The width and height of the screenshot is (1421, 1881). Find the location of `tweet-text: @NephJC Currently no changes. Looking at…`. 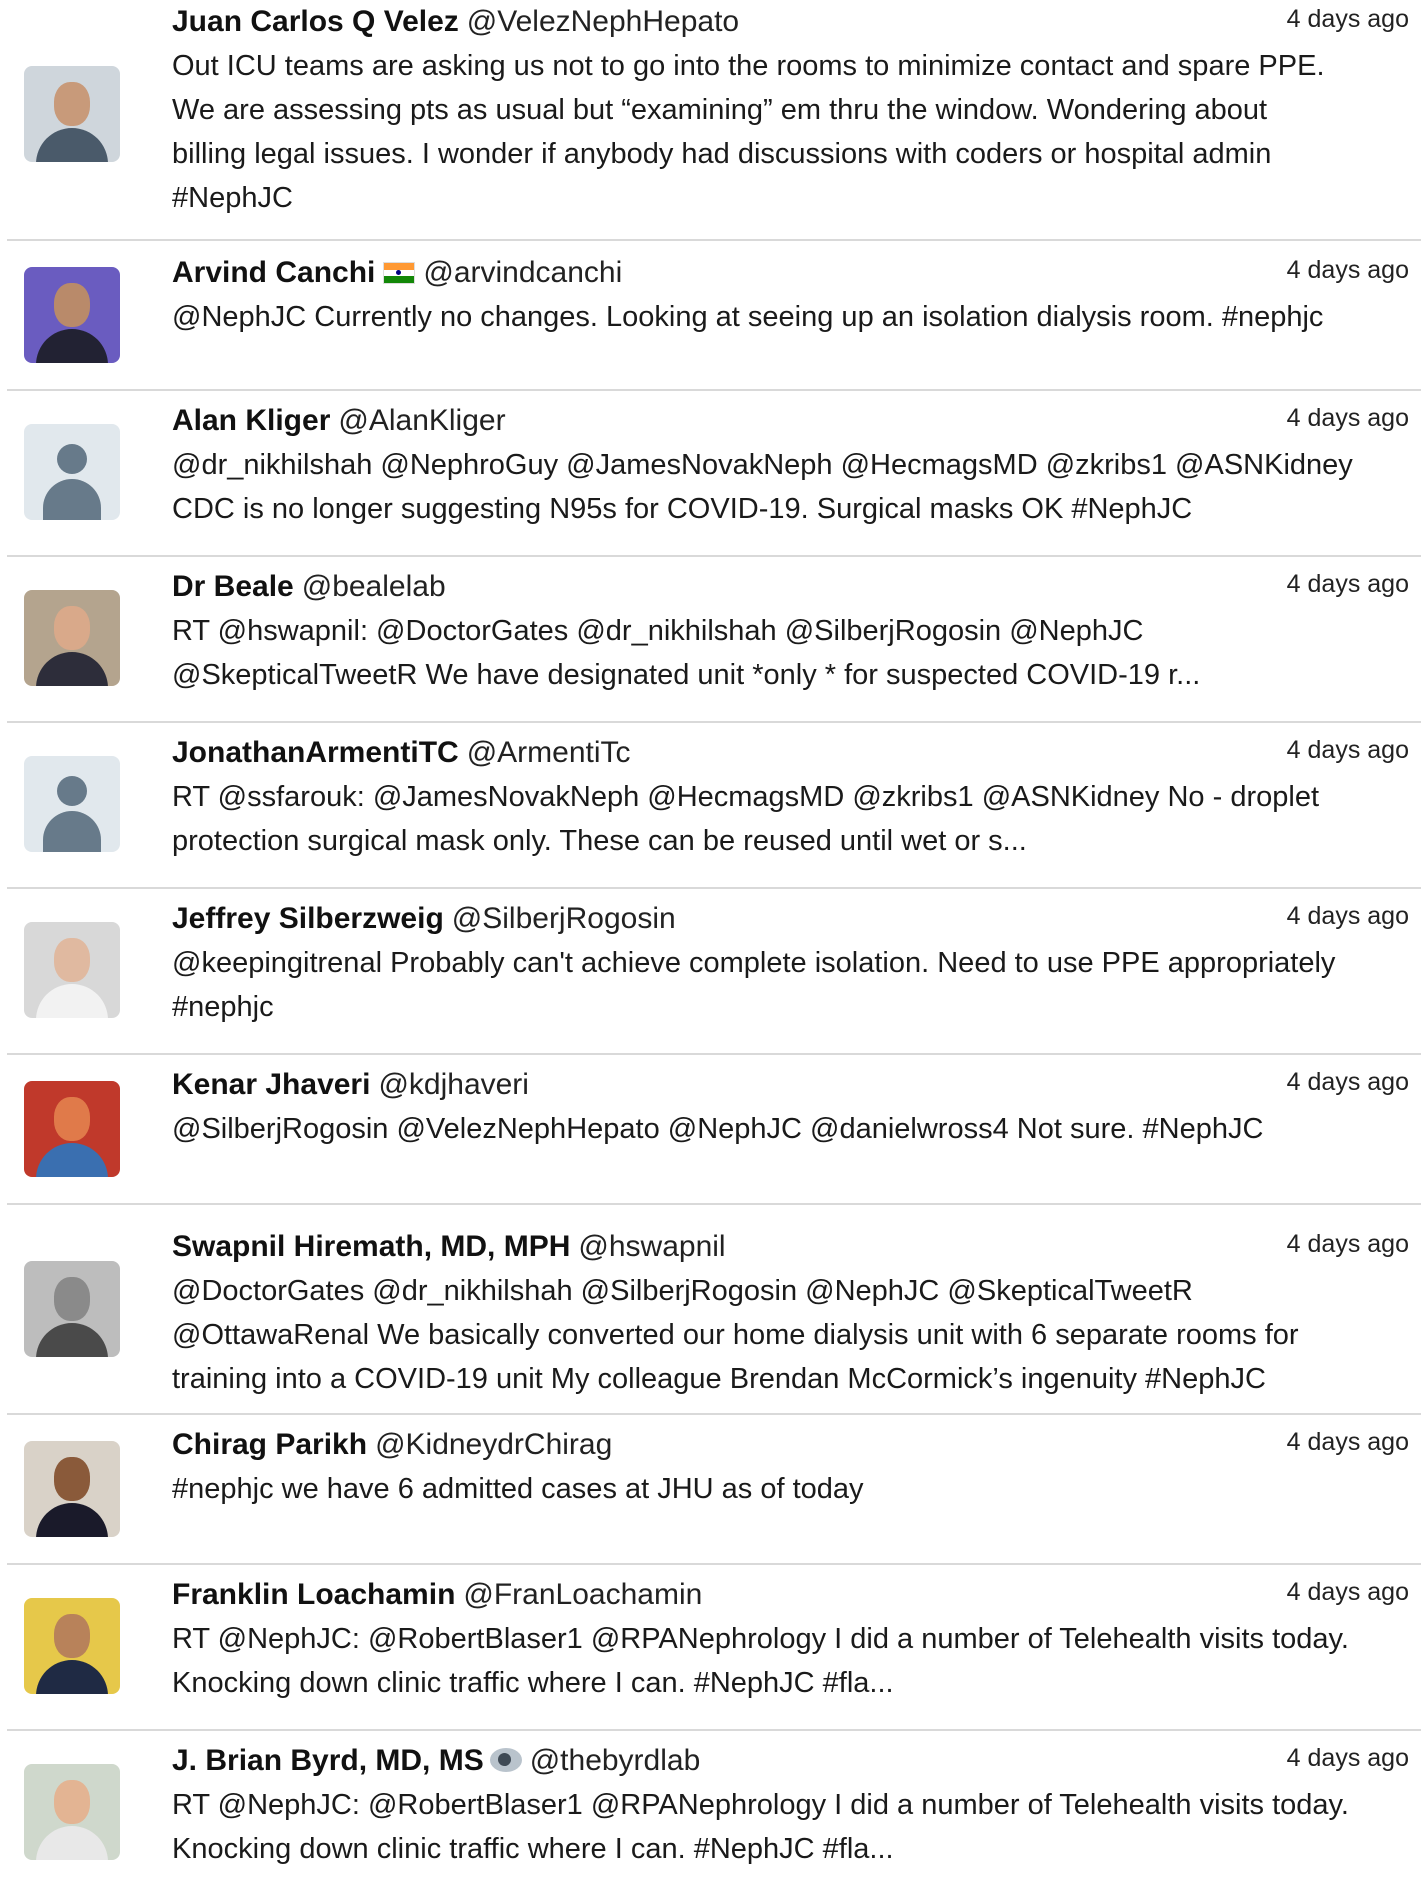

tweet-text: @NephJC Currently no changes. Looking at… is located at coordinates (748, 317).